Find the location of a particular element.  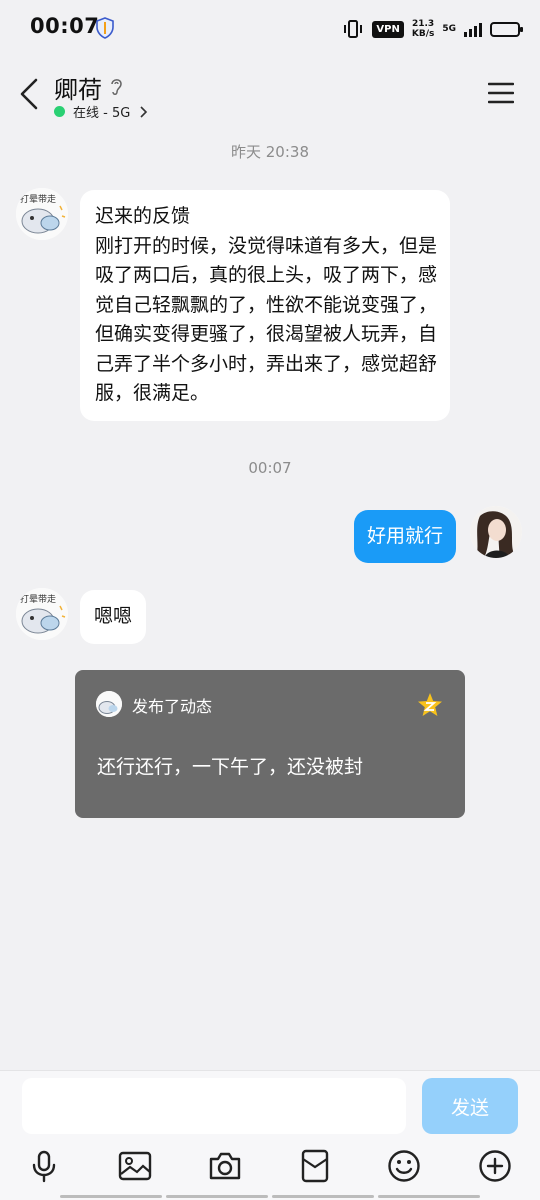

send-button: 发送 is located at coordinates (470, 1106).